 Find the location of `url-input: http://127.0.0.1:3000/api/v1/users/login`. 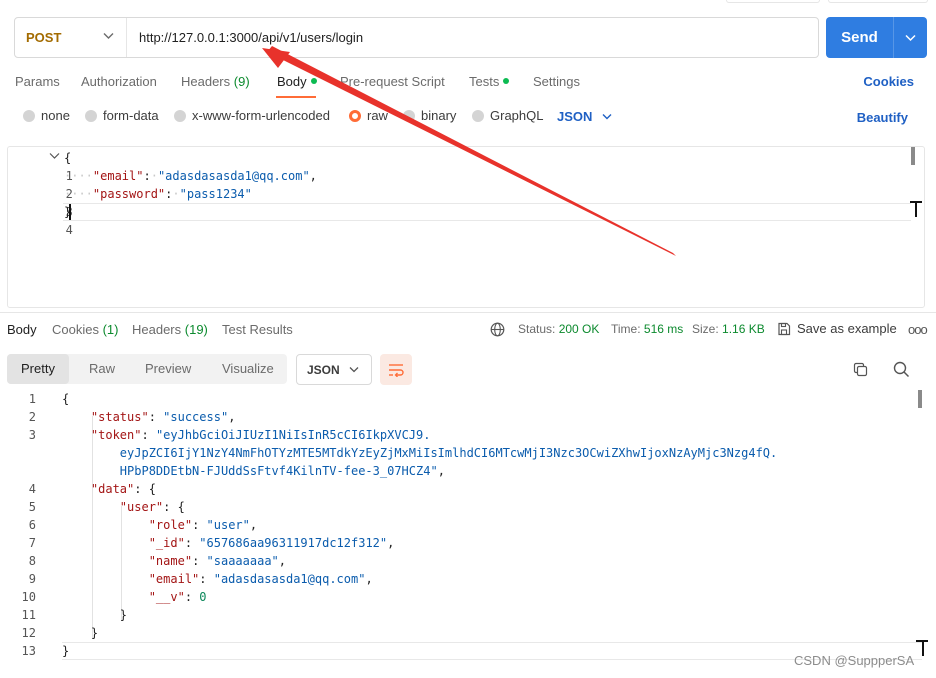

url-input: http://127.0.0.1:3000/api/v1/users/login is located at coordinates (245, 37).